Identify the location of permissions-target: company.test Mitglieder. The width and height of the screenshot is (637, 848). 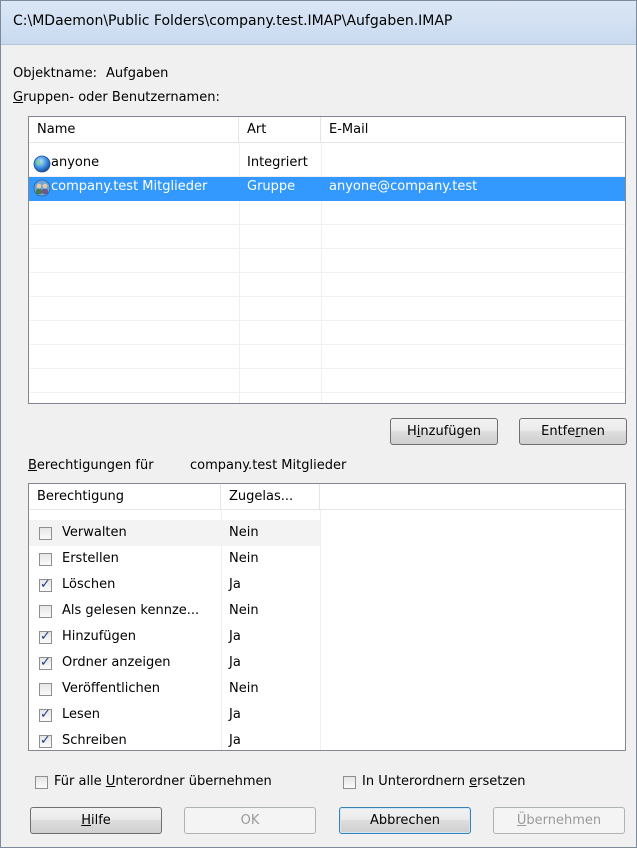
(268, 465).